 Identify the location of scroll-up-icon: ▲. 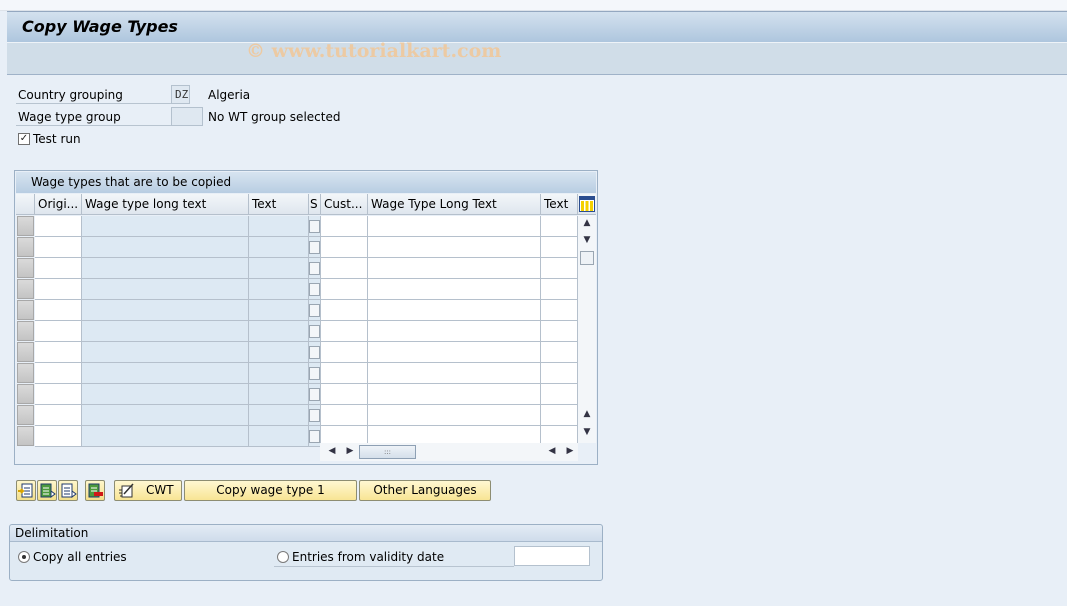
(587, 223).